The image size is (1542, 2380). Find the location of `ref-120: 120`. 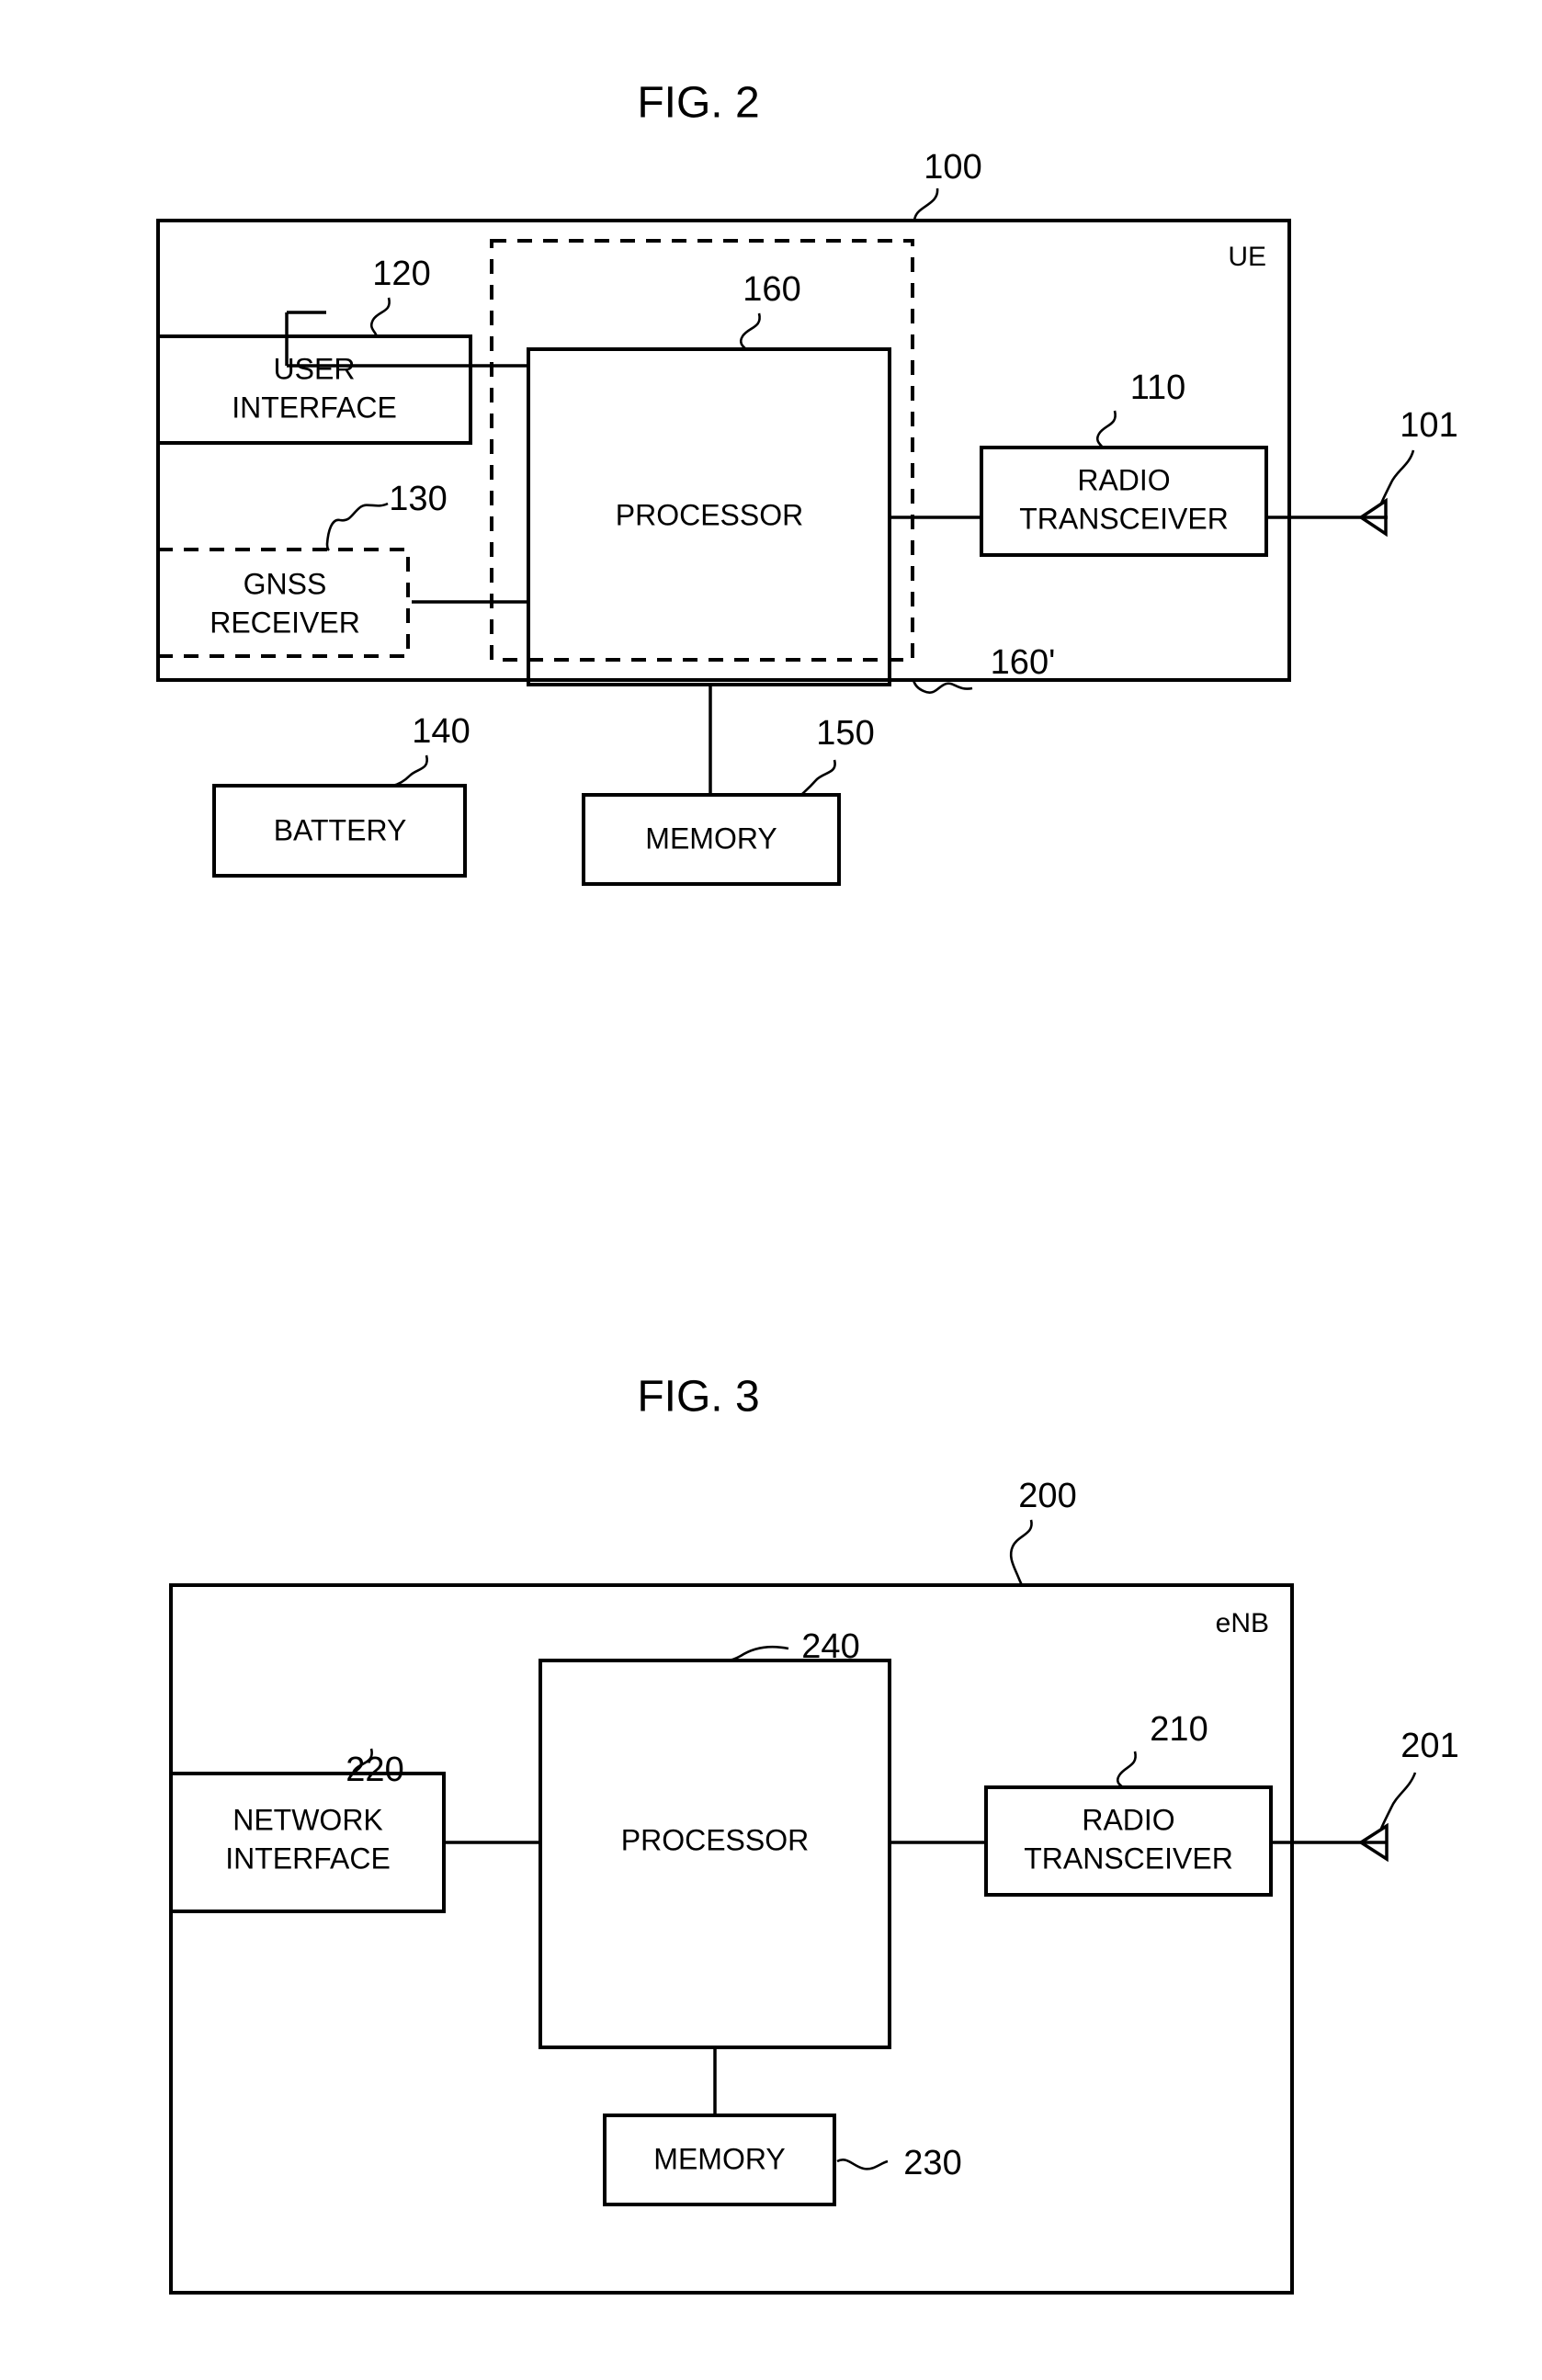

ref-120: 120 is located at coordinates (401, 274).